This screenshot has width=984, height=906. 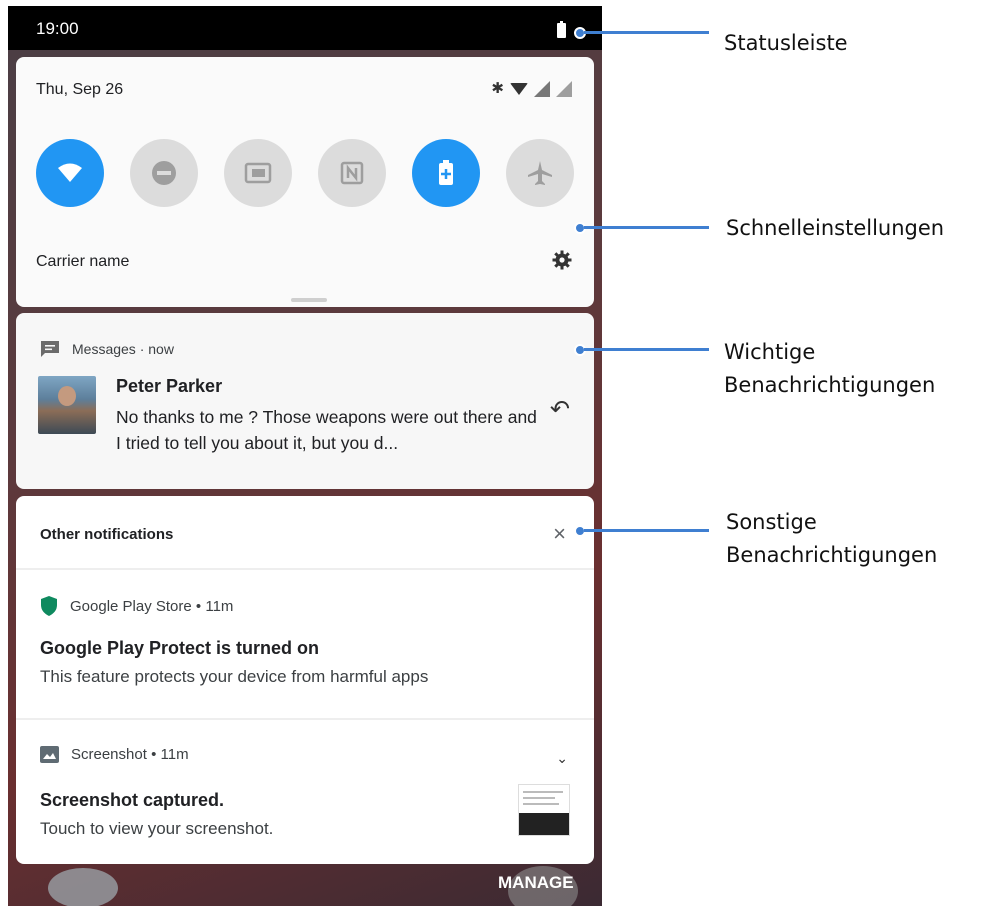 What do you see at coordinates (531, 89) in the screenshot?
I see `system-status-icons: ✱` at bounding box center [531, 89].